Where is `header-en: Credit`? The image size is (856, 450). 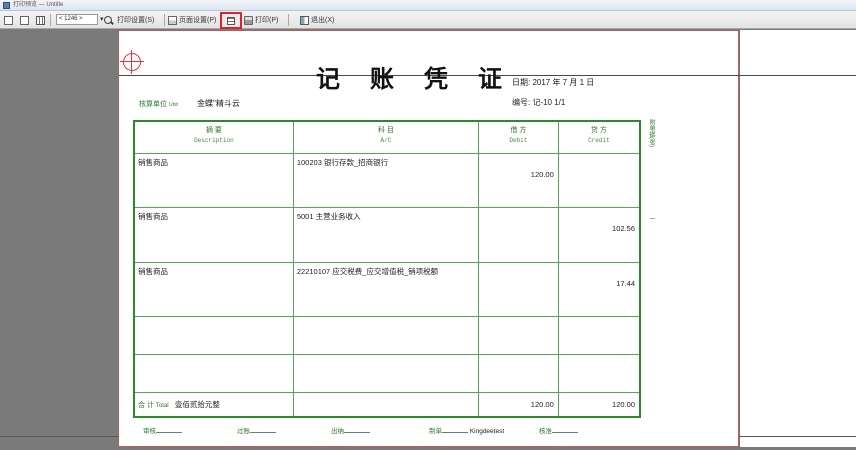 header-en: Credit is located at coordinates (599, 140).